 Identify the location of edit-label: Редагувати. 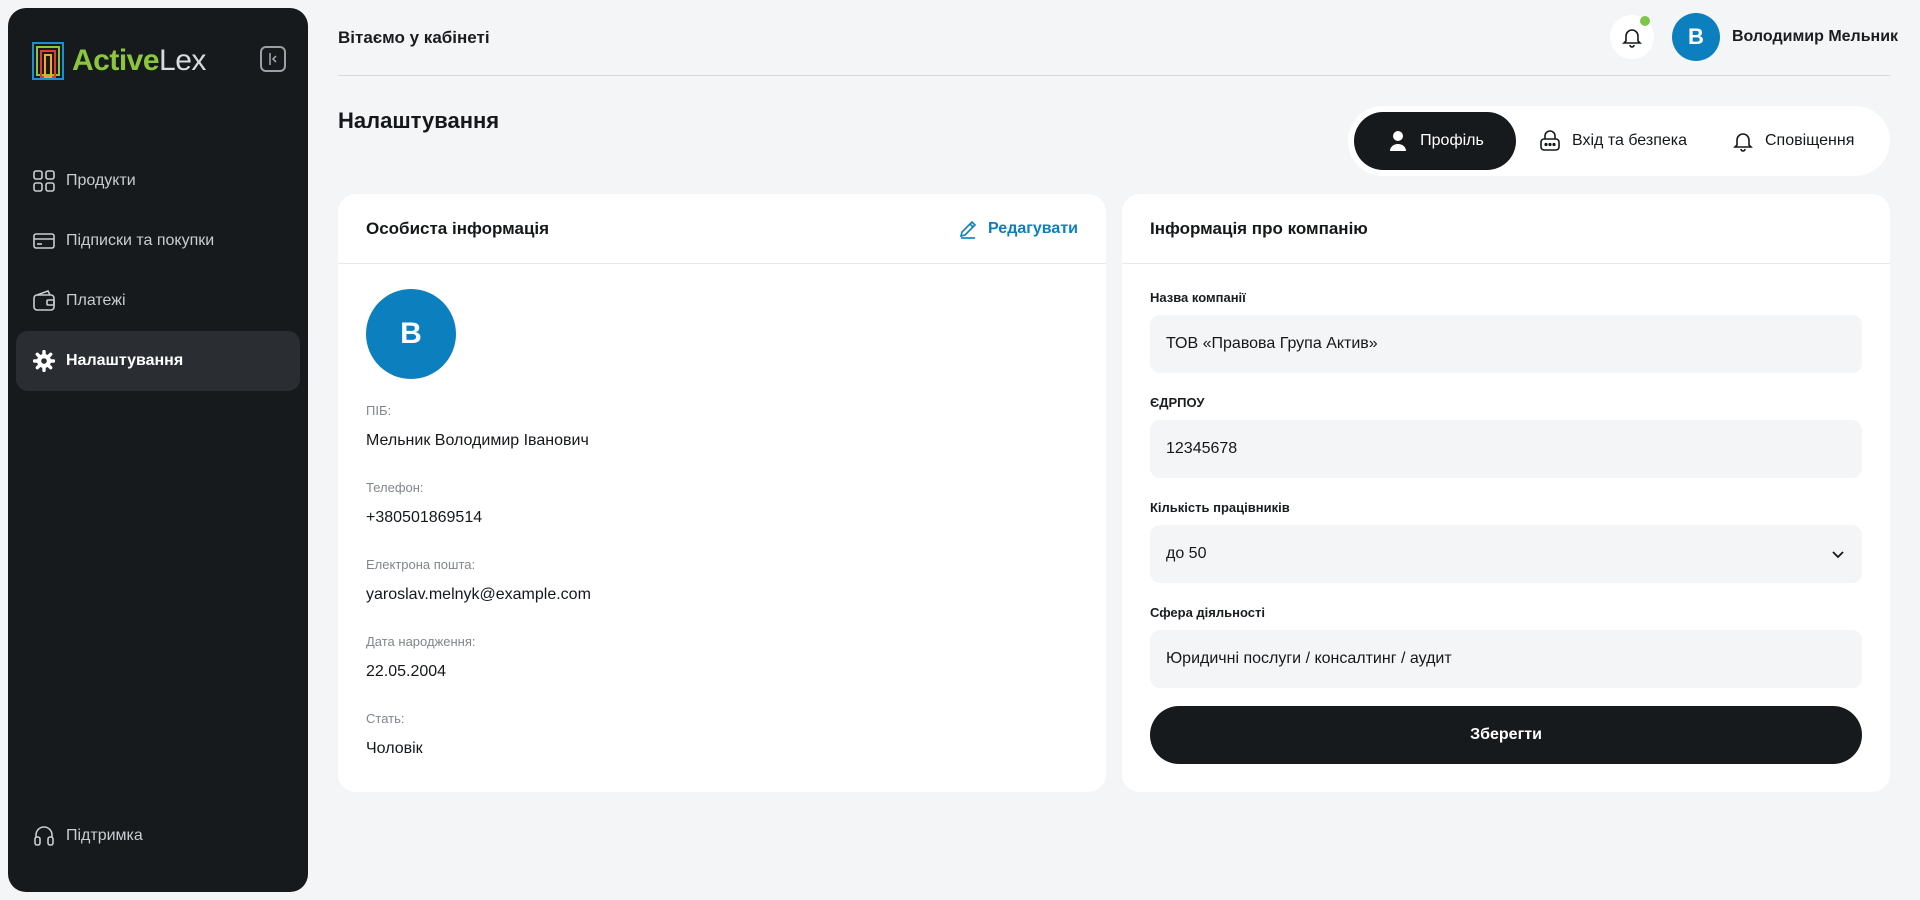
(1033, 228).